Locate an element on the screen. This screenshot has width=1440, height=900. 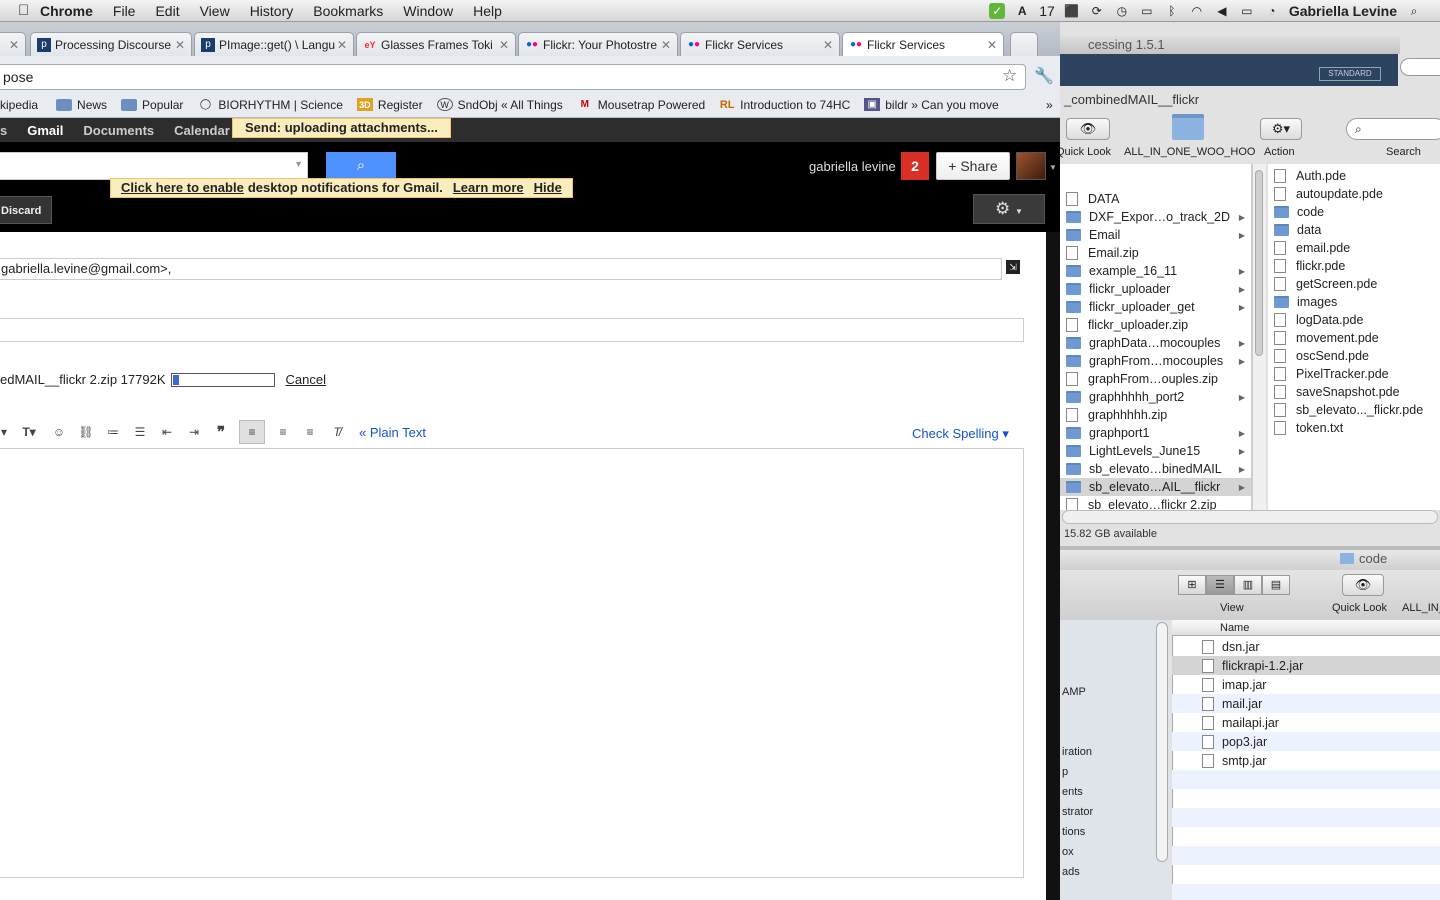
action-button: ⚙▾ is located at coordinates (1281, 129).